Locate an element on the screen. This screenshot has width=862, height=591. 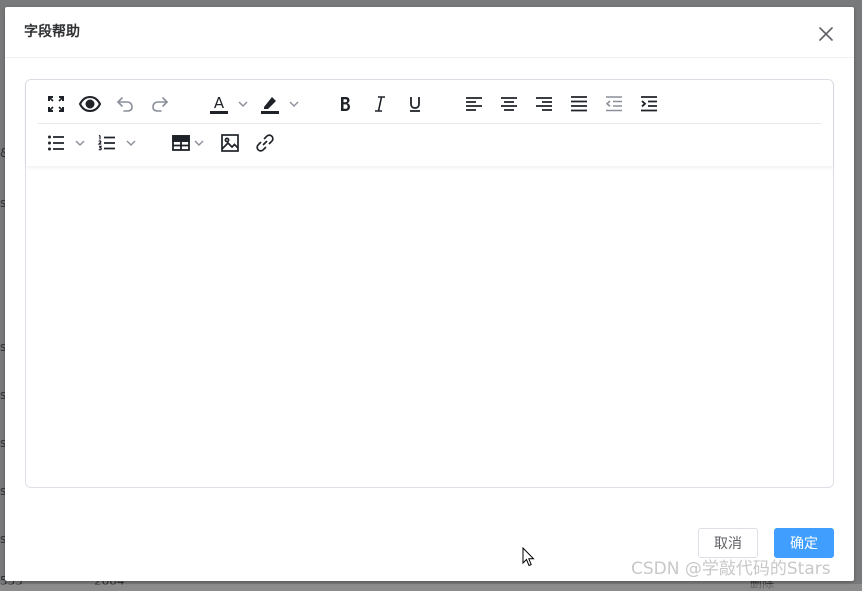
table-chevron-down-icon is located at coordinates (199, 143).